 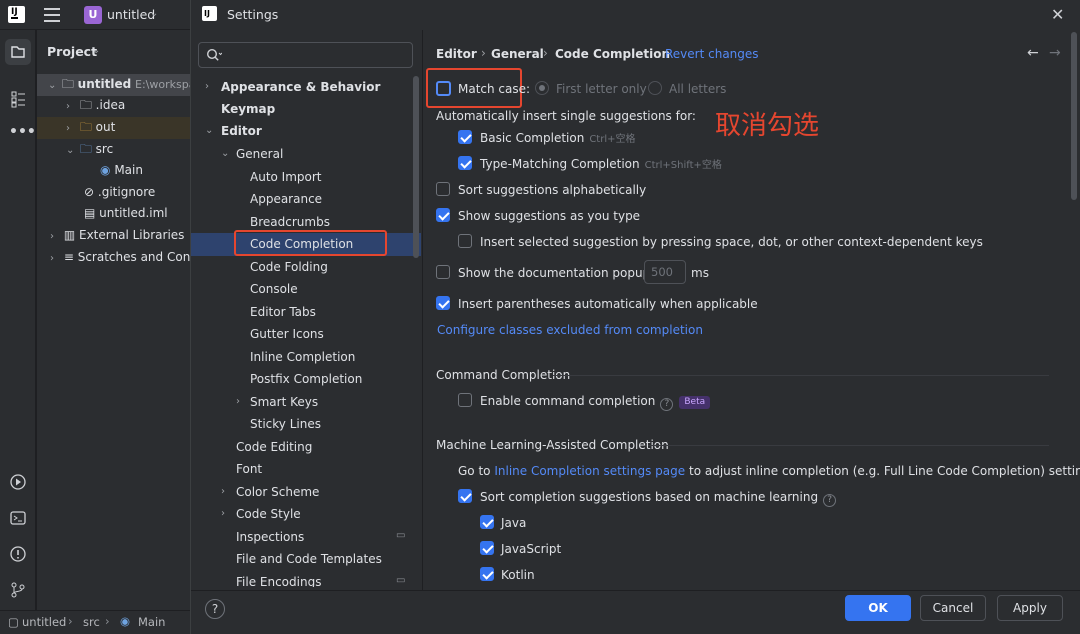 I want to click on tree-item-untitled: ⌄ 🗀 untitled E:\workspa, so click(x=121, y=84).